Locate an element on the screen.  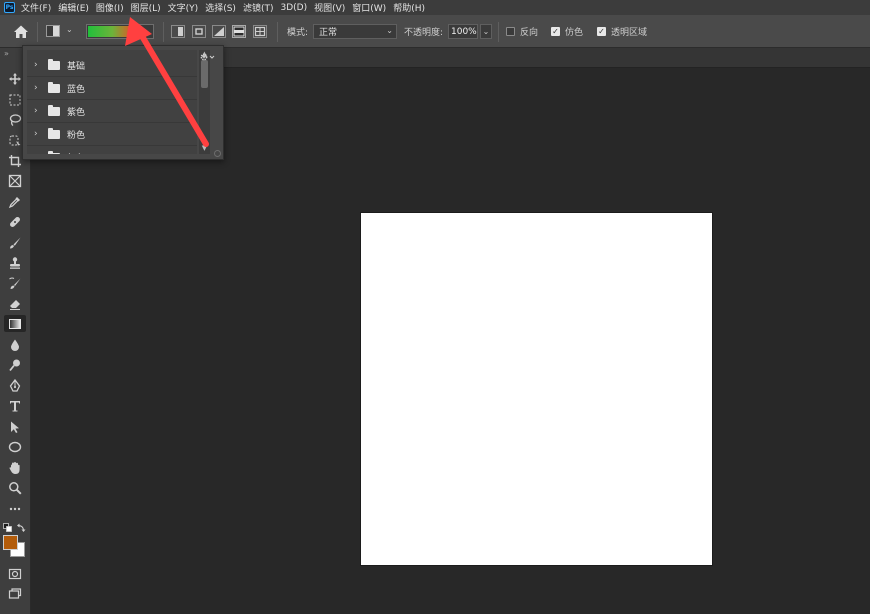
photoshop-logo-icon: Ps is located at coordinates (9, 7).